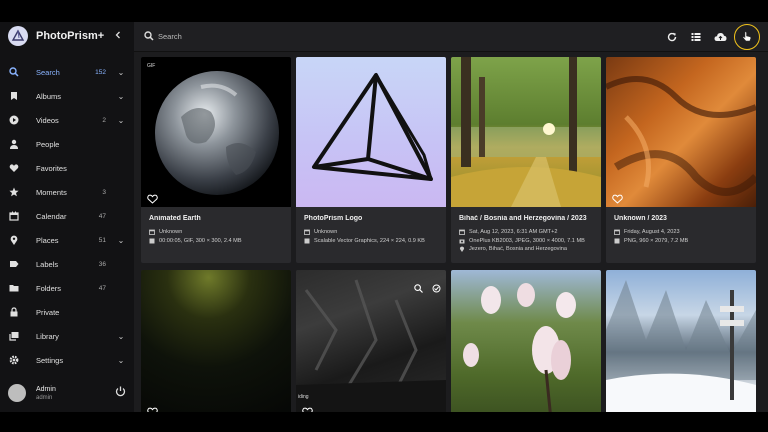 The height and width of the screenshot is (432, 768). I want to click on sidebar-item-labels: Labels 36, so click(67, 264).